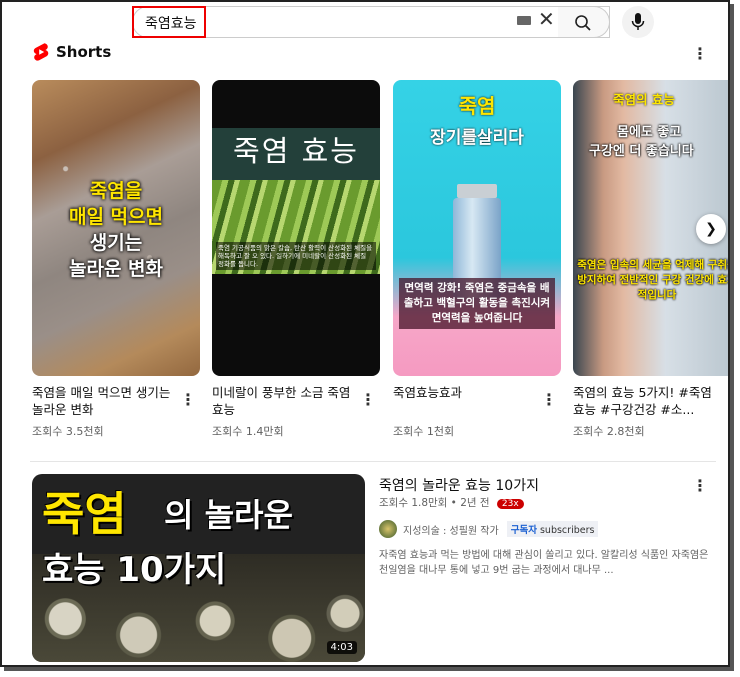 This screenshot has width=740, height=677. I want to click on chevron-right-icon: ❯, so click(711, 229).